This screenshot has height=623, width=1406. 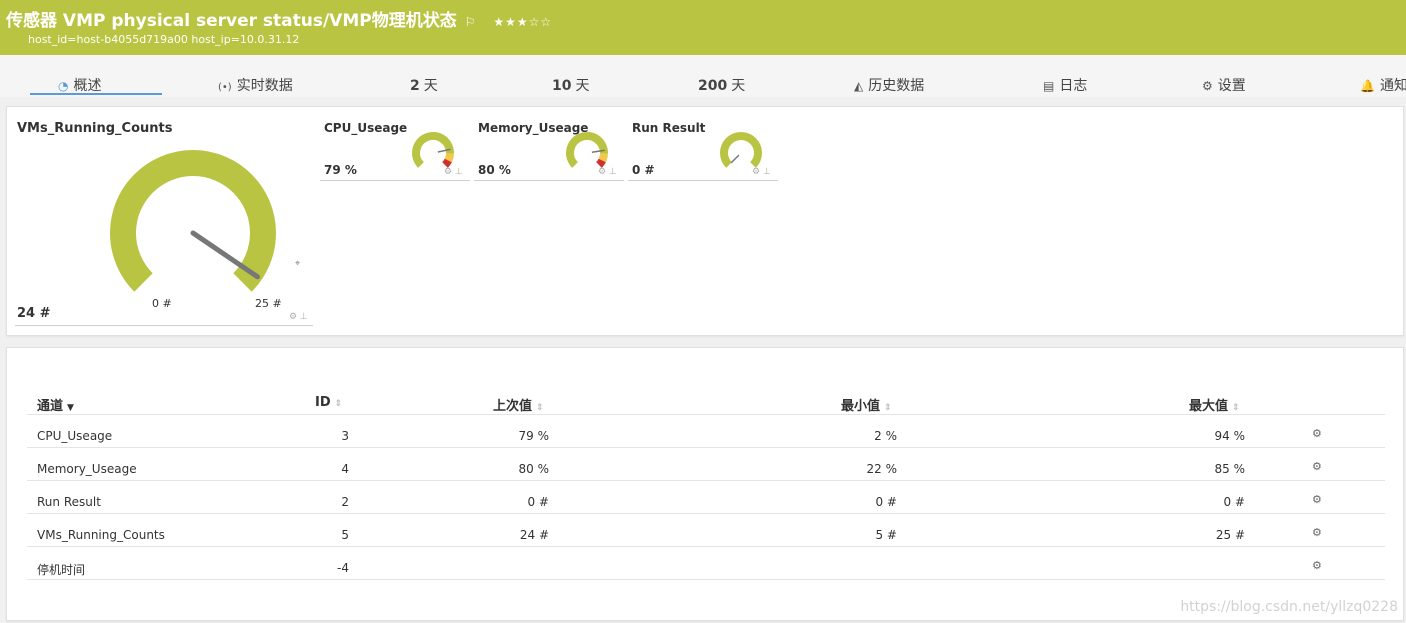 I want to click on bell-icon: 🔔, so click(x=1367, y=86).